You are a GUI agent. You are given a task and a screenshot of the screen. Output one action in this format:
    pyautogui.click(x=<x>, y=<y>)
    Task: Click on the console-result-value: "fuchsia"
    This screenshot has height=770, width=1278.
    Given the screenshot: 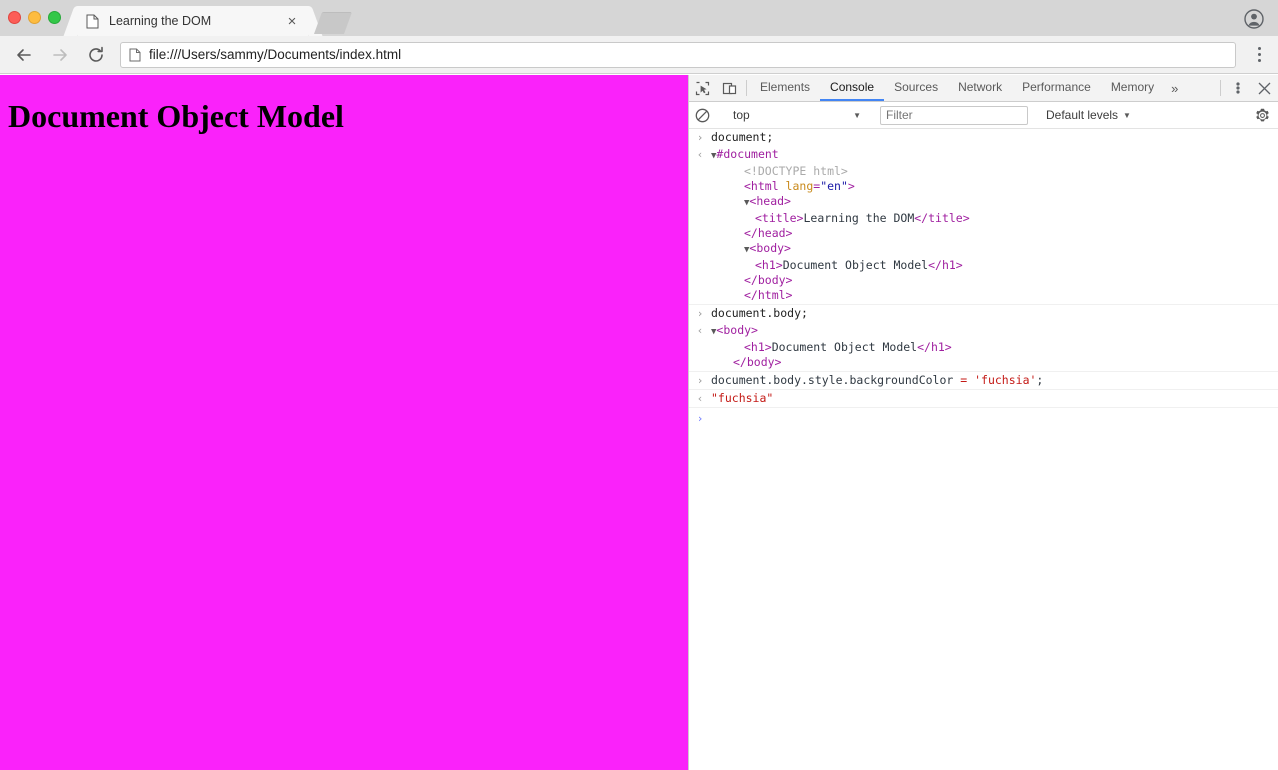 What is the action you would take?
    pyautogui.click(x=742, y=398)
    